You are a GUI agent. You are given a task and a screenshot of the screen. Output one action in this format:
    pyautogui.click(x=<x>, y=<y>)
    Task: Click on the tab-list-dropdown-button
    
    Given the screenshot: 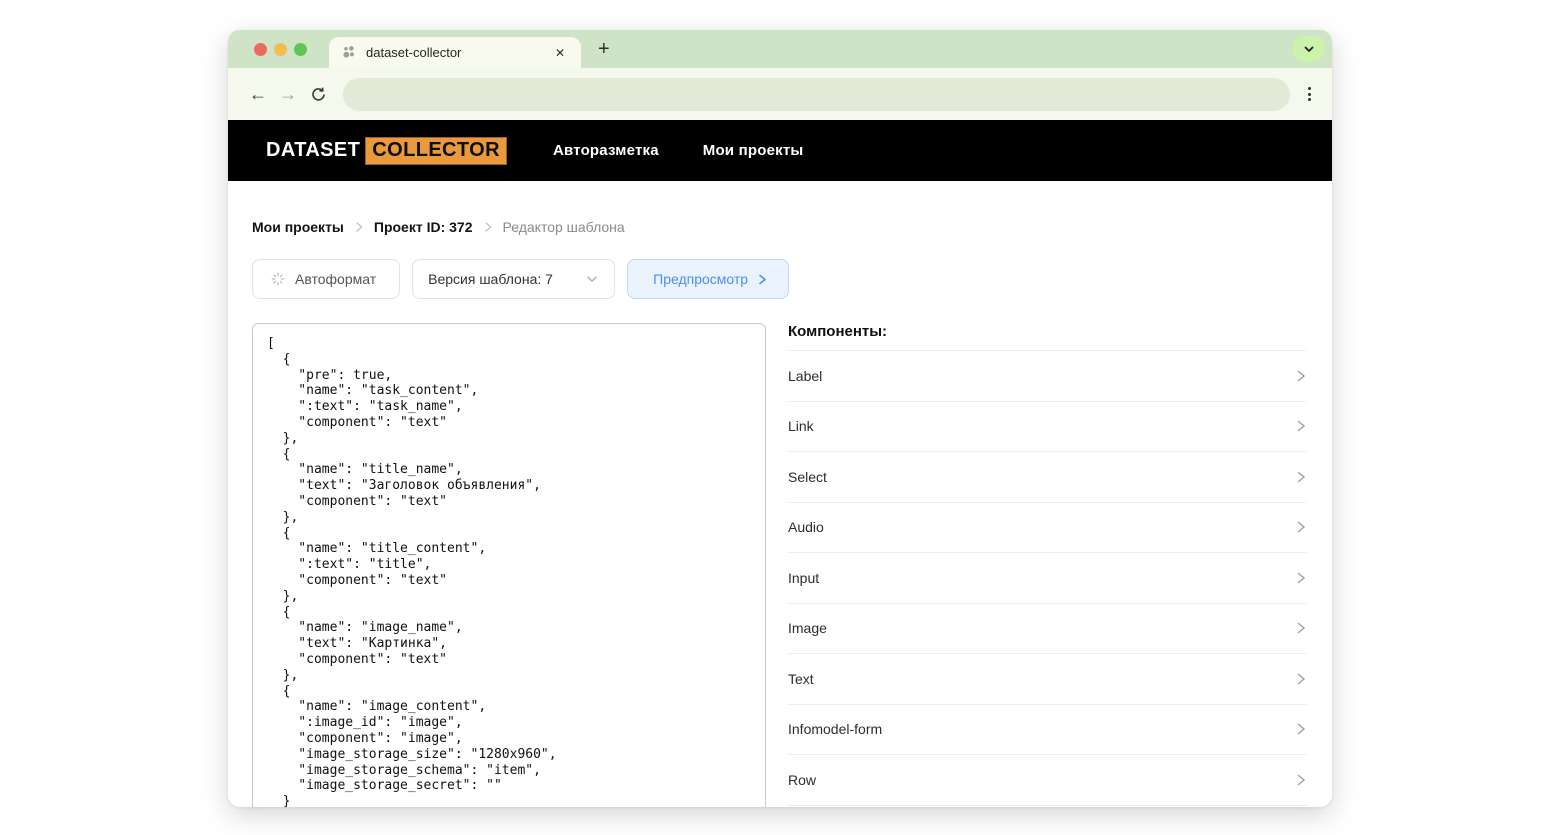 What is the action you would take?
    pyautogui.click(x=1308, y=49)
    